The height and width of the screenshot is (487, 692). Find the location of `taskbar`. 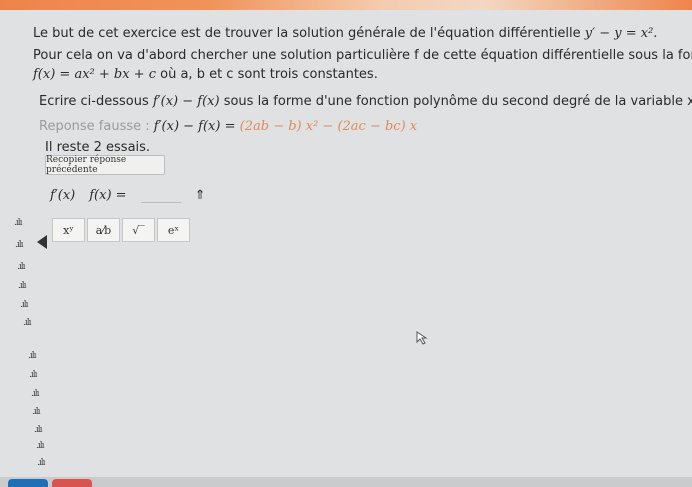

taskbar is located at coordinates (346, 482).